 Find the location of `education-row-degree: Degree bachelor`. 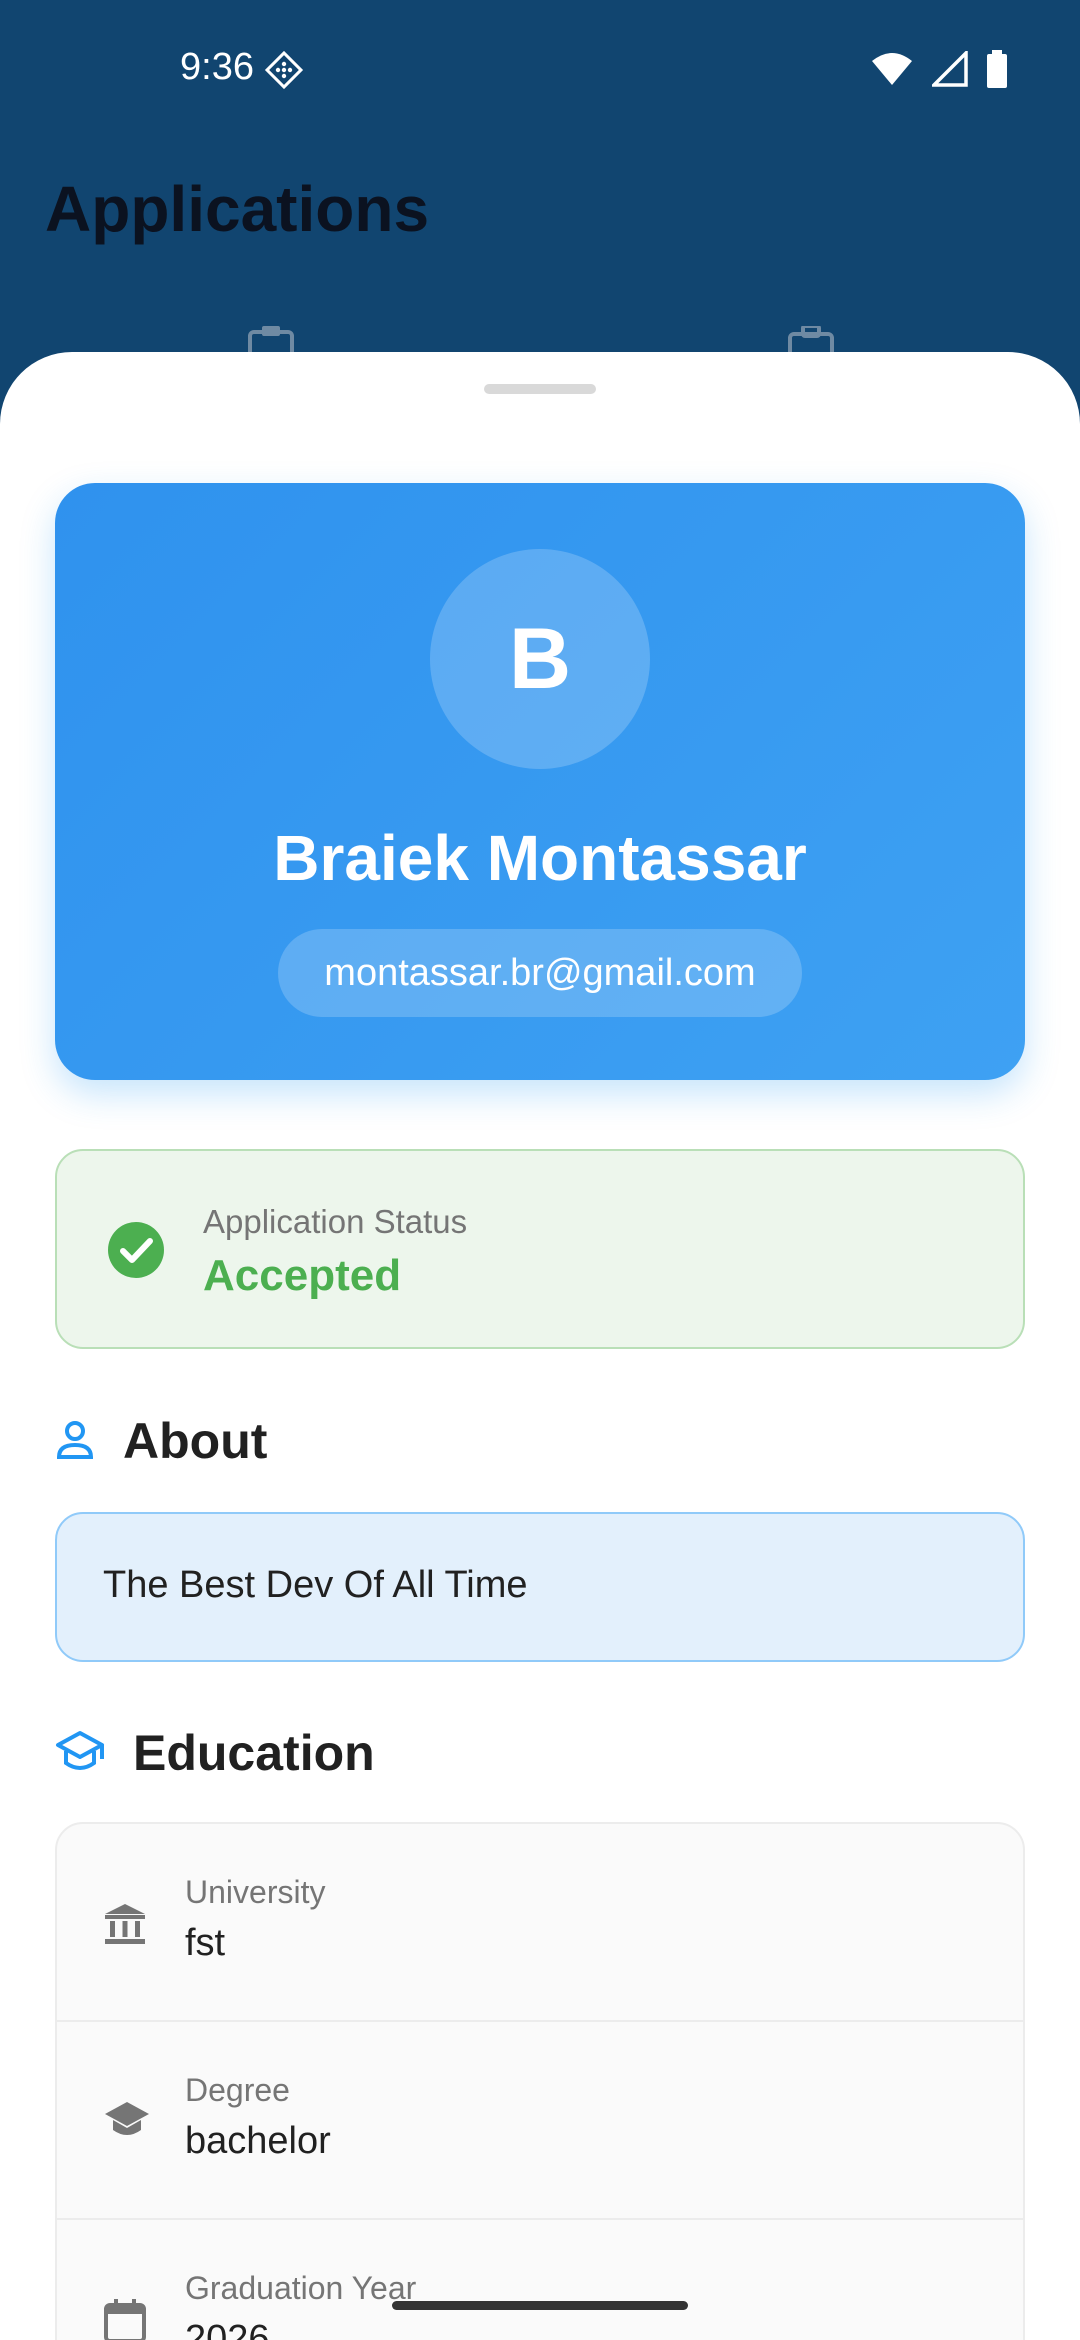

education-row-degree: Degree bachelor is located at coordinates (540, 2121).